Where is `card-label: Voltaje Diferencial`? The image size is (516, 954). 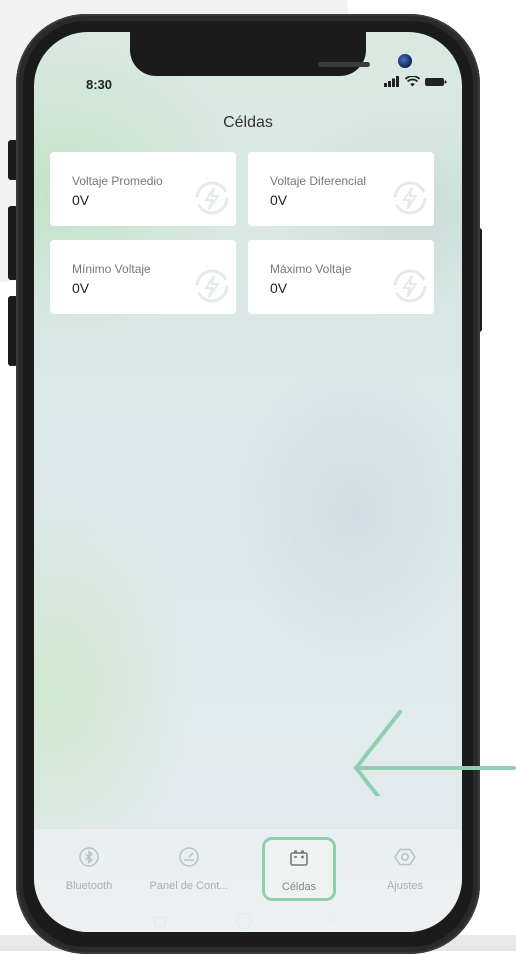
card-label: Voltaje Diferencial is located at coordinates (318, 181).